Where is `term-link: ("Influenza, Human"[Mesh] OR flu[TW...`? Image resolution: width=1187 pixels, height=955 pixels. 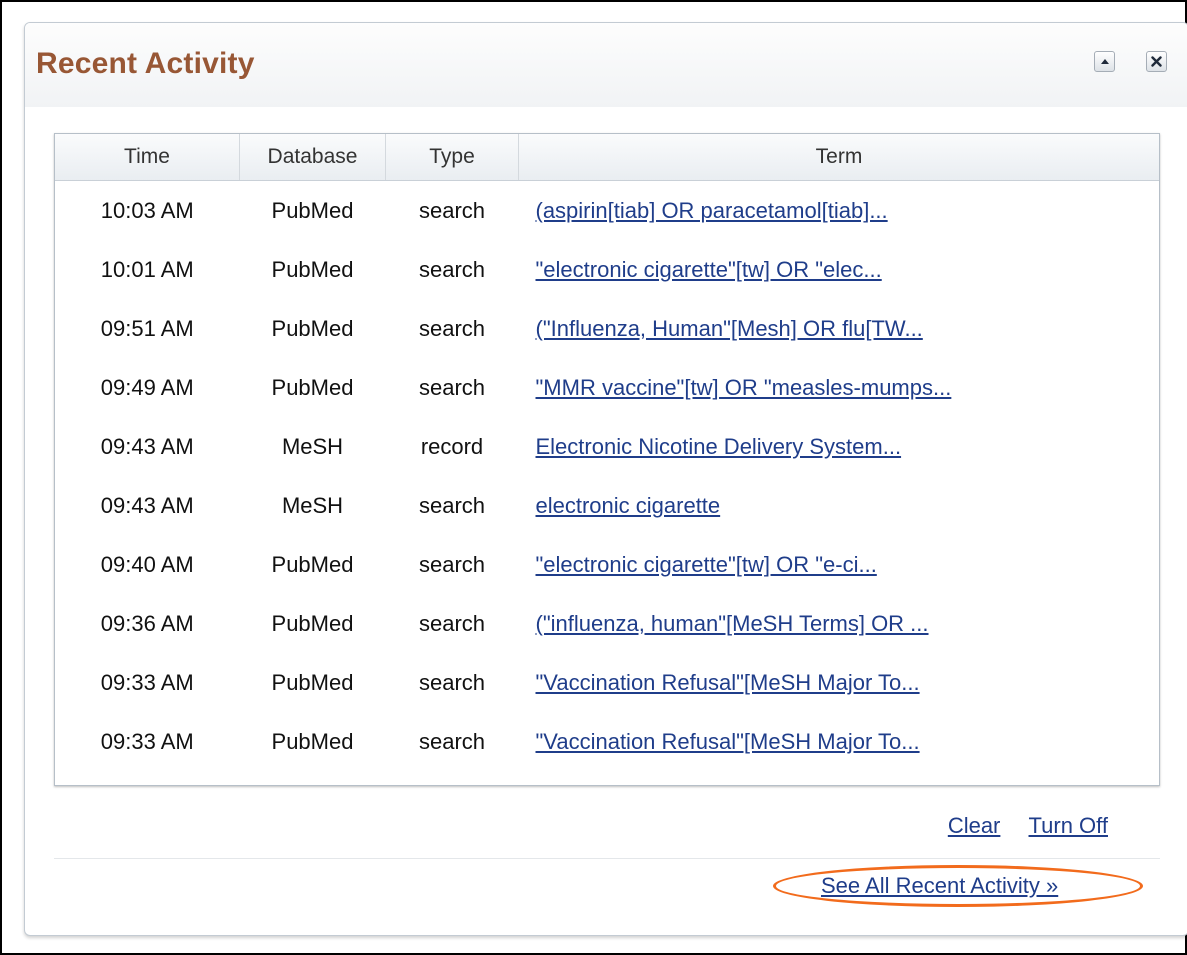 term-link: ("Influenza, Human"[Mesh] OR flu[TW... is located at coordinates (729, 328).